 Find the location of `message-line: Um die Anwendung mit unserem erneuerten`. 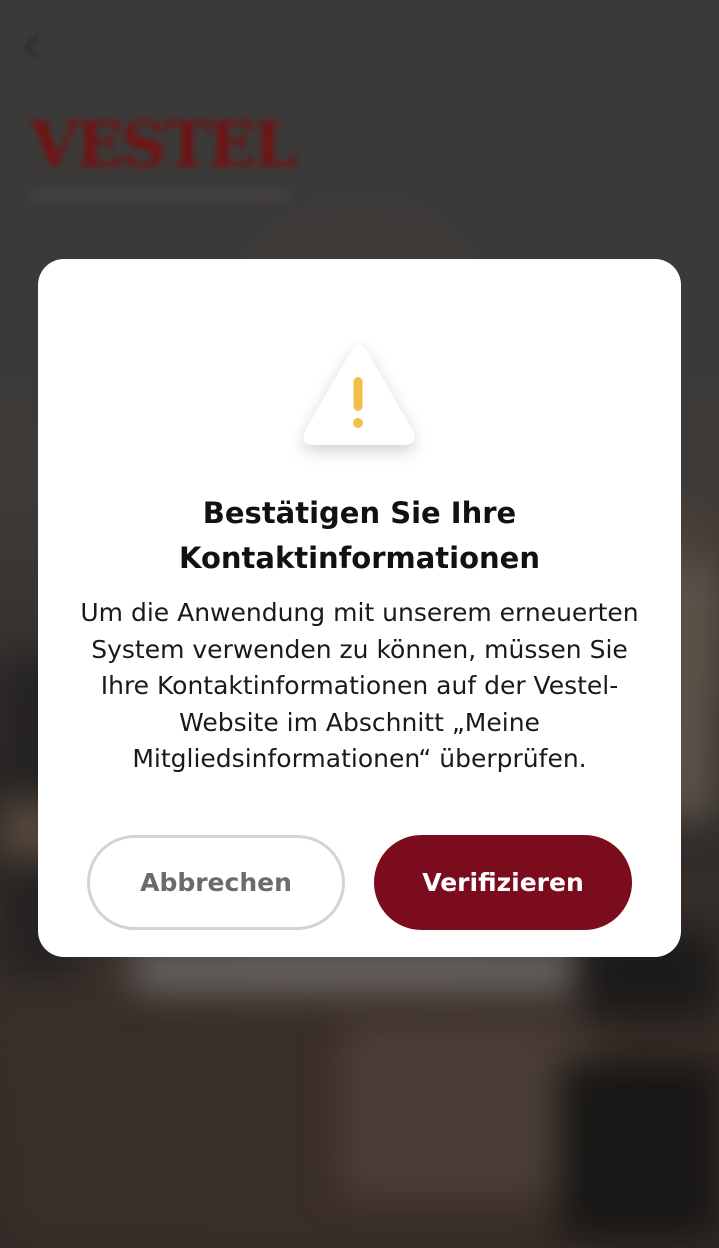

message-line: Um die Anwendung mit unserem erneuerten is located at coordinates (359, 612).